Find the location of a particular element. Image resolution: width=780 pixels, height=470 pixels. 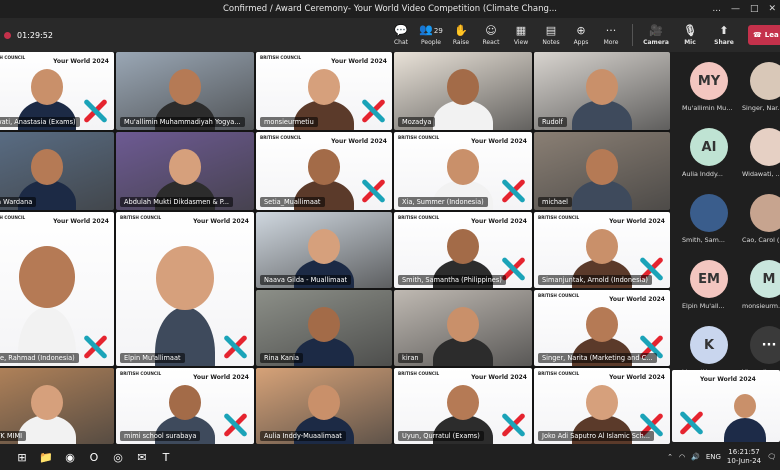

participant-avatar: K is located at coordinates (709, 345).